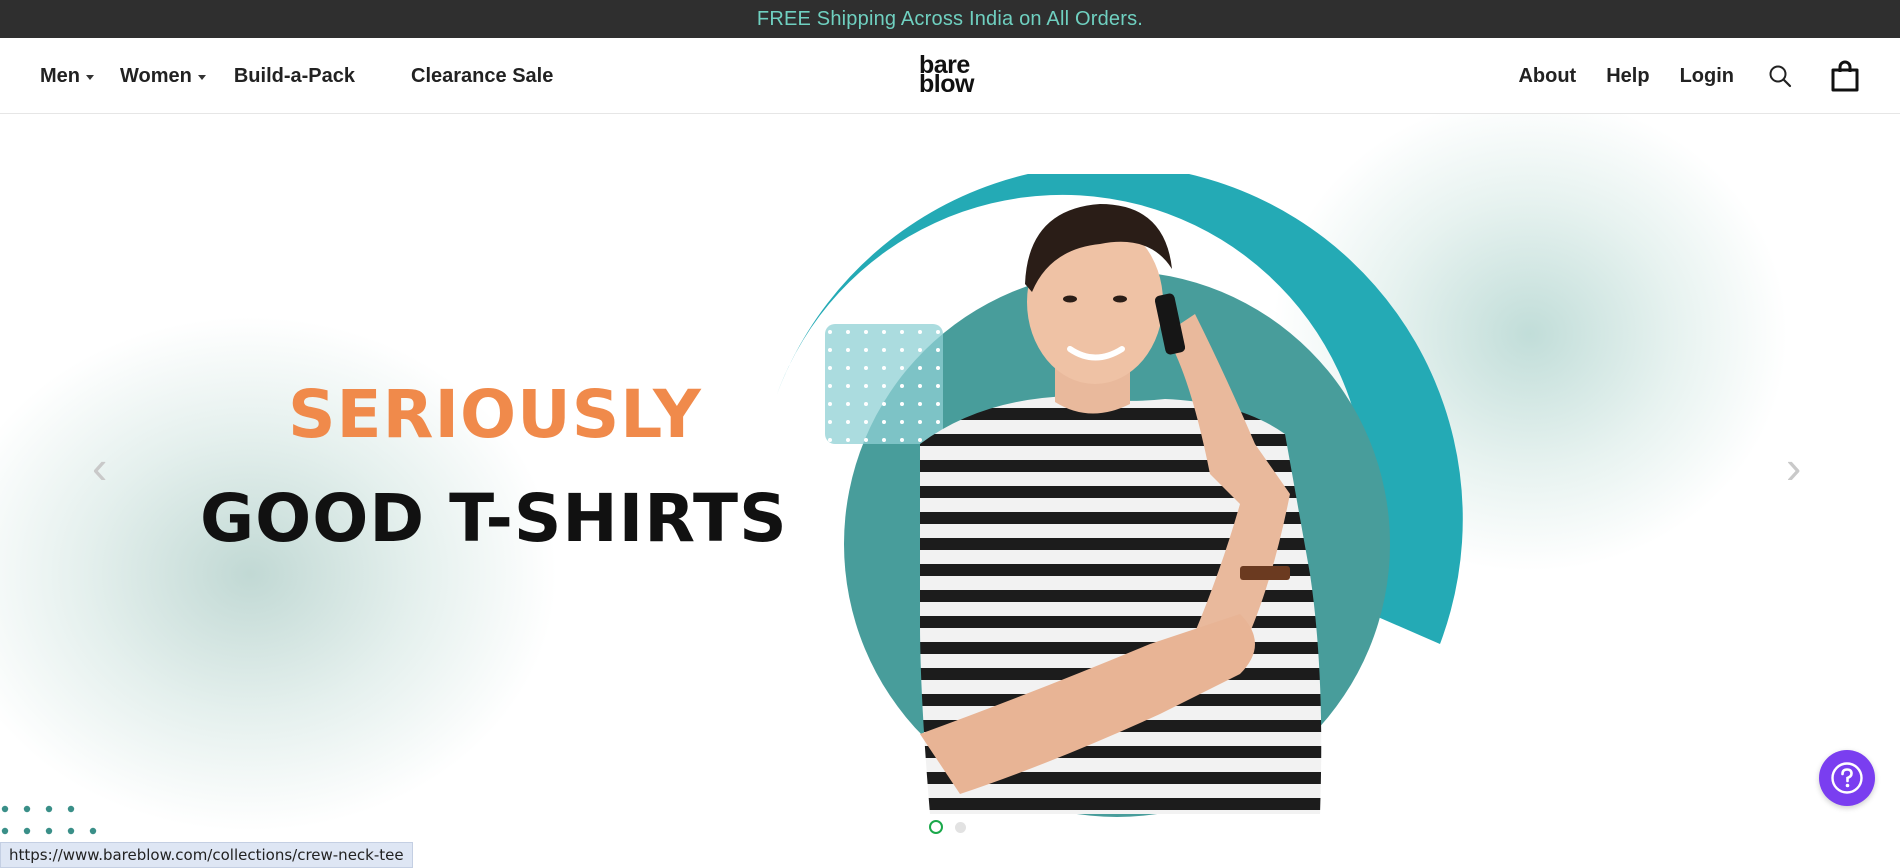 This screenshot has width=1900, height=868. What do you see at coordinates (946, 84) in the screenshot?
I see `logo-line2: blow` at bounding box center [946, 84].